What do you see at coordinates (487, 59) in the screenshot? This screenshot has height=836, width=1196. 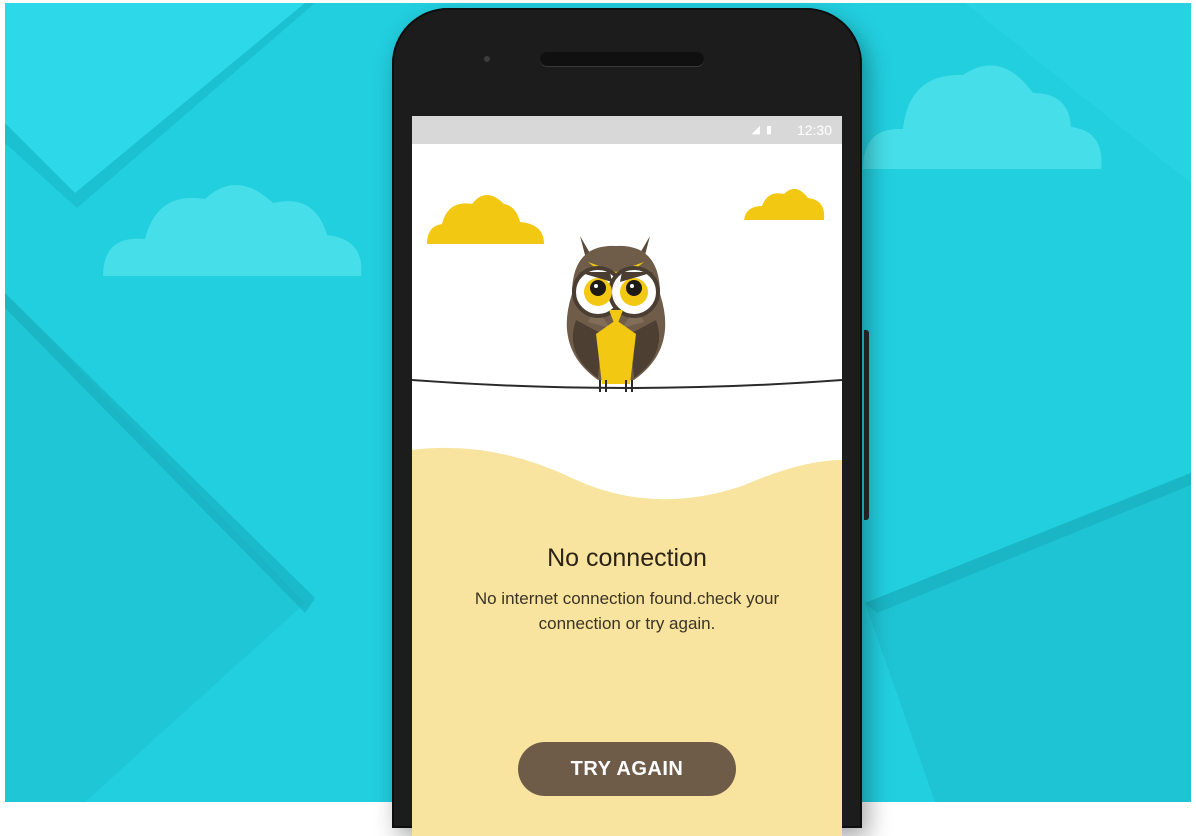 I see `front-camera` at bounding box center [487, 59].